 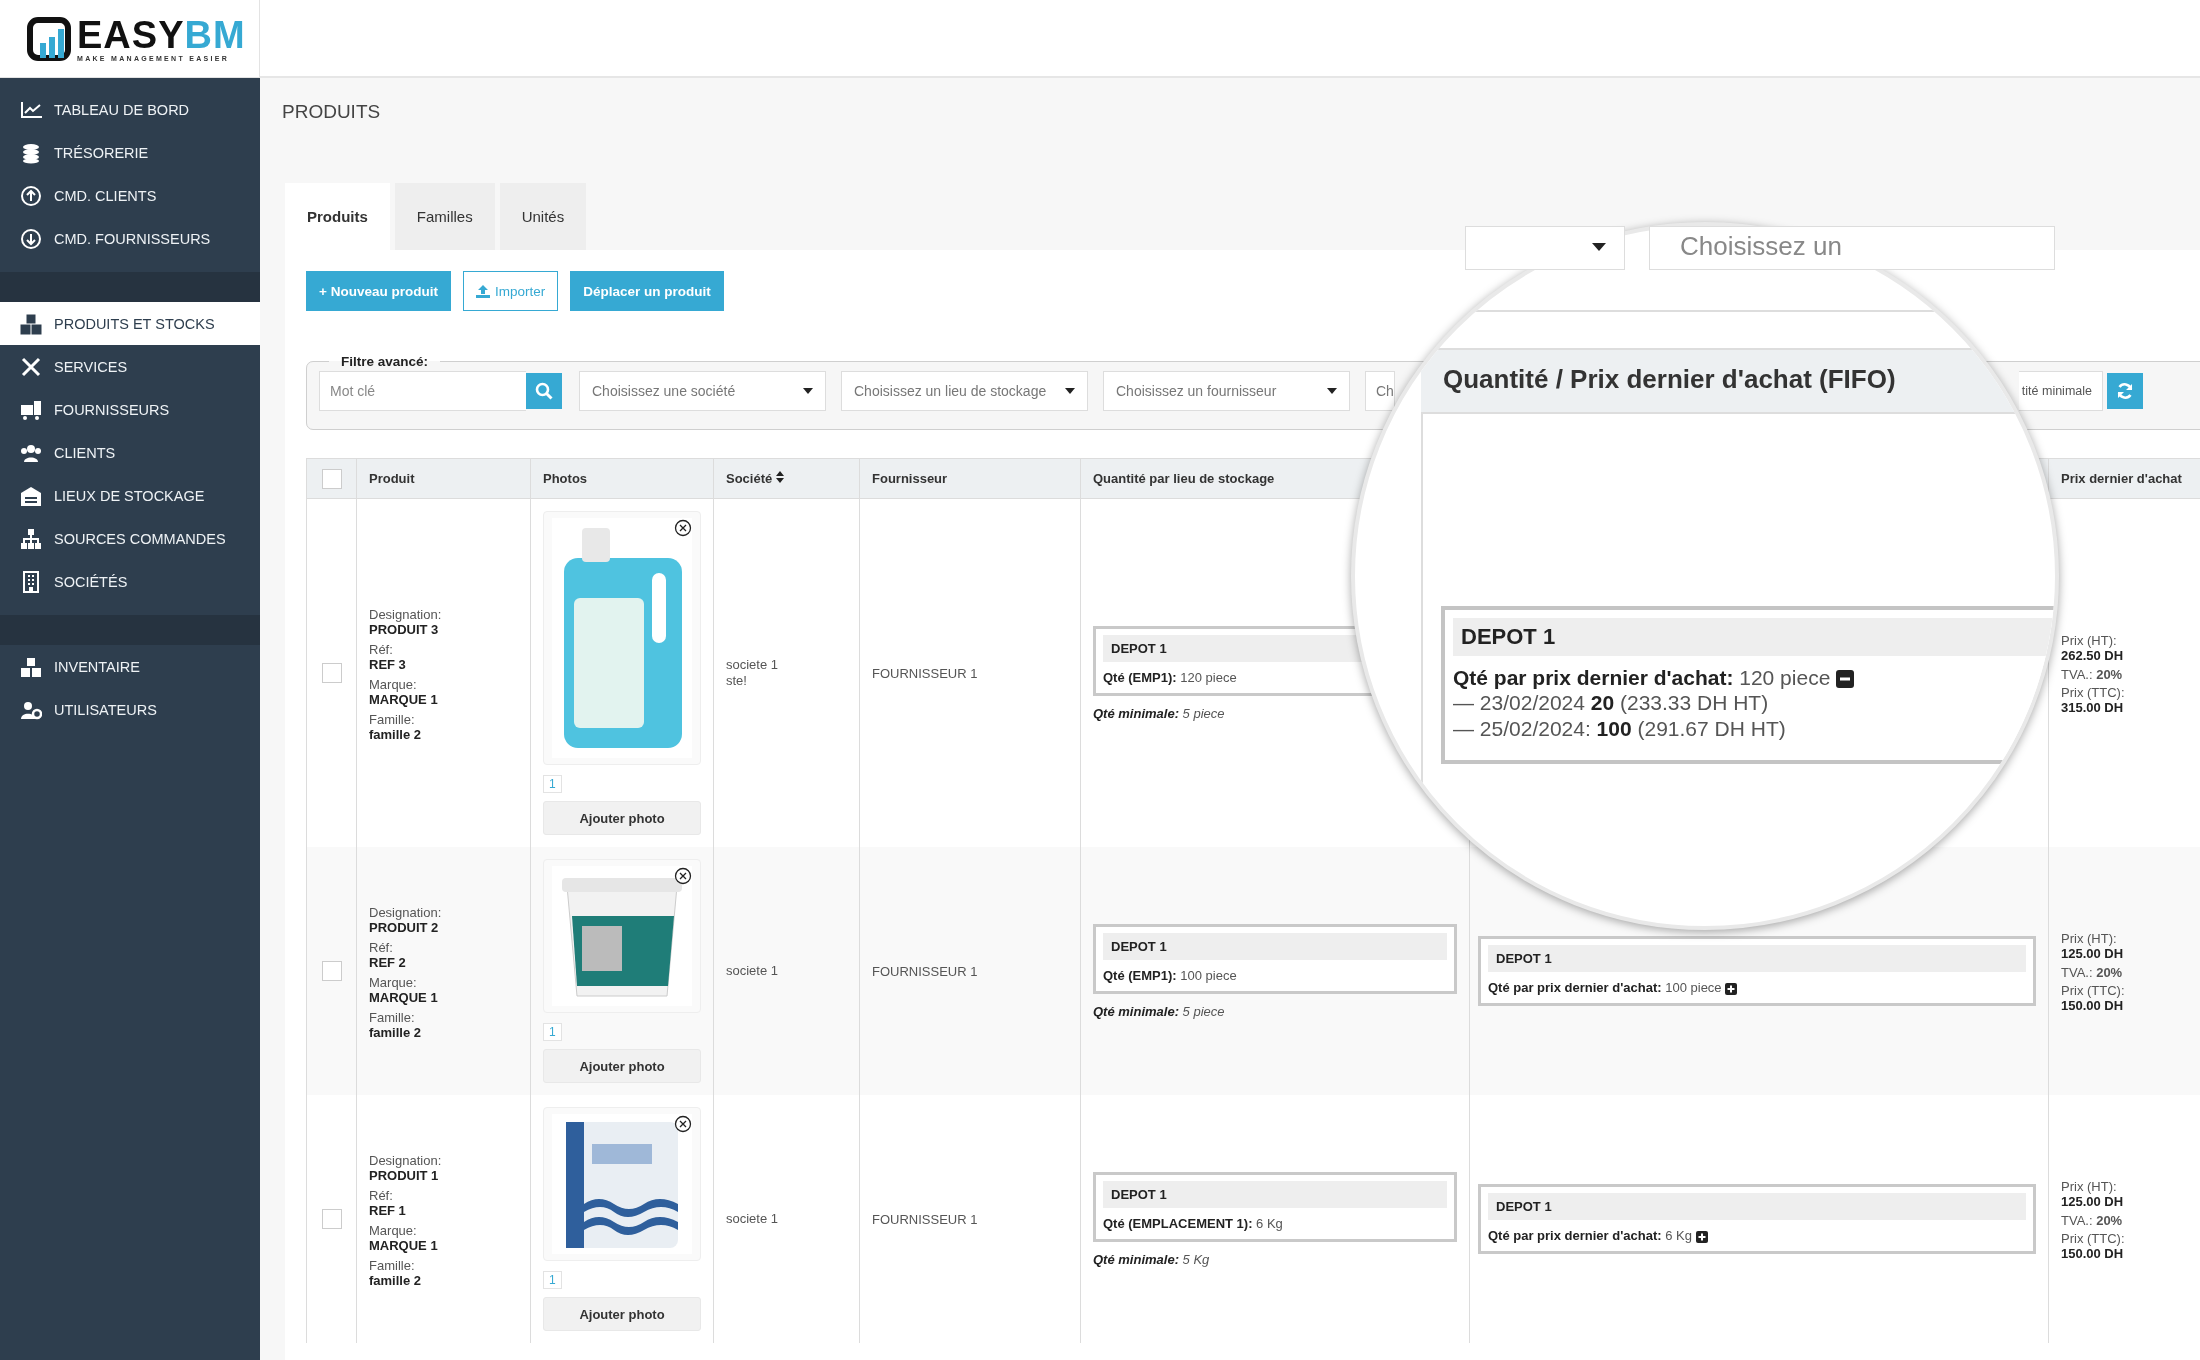 I want to click on field-value: PRODUIT 3, so click(x=404, y=630).